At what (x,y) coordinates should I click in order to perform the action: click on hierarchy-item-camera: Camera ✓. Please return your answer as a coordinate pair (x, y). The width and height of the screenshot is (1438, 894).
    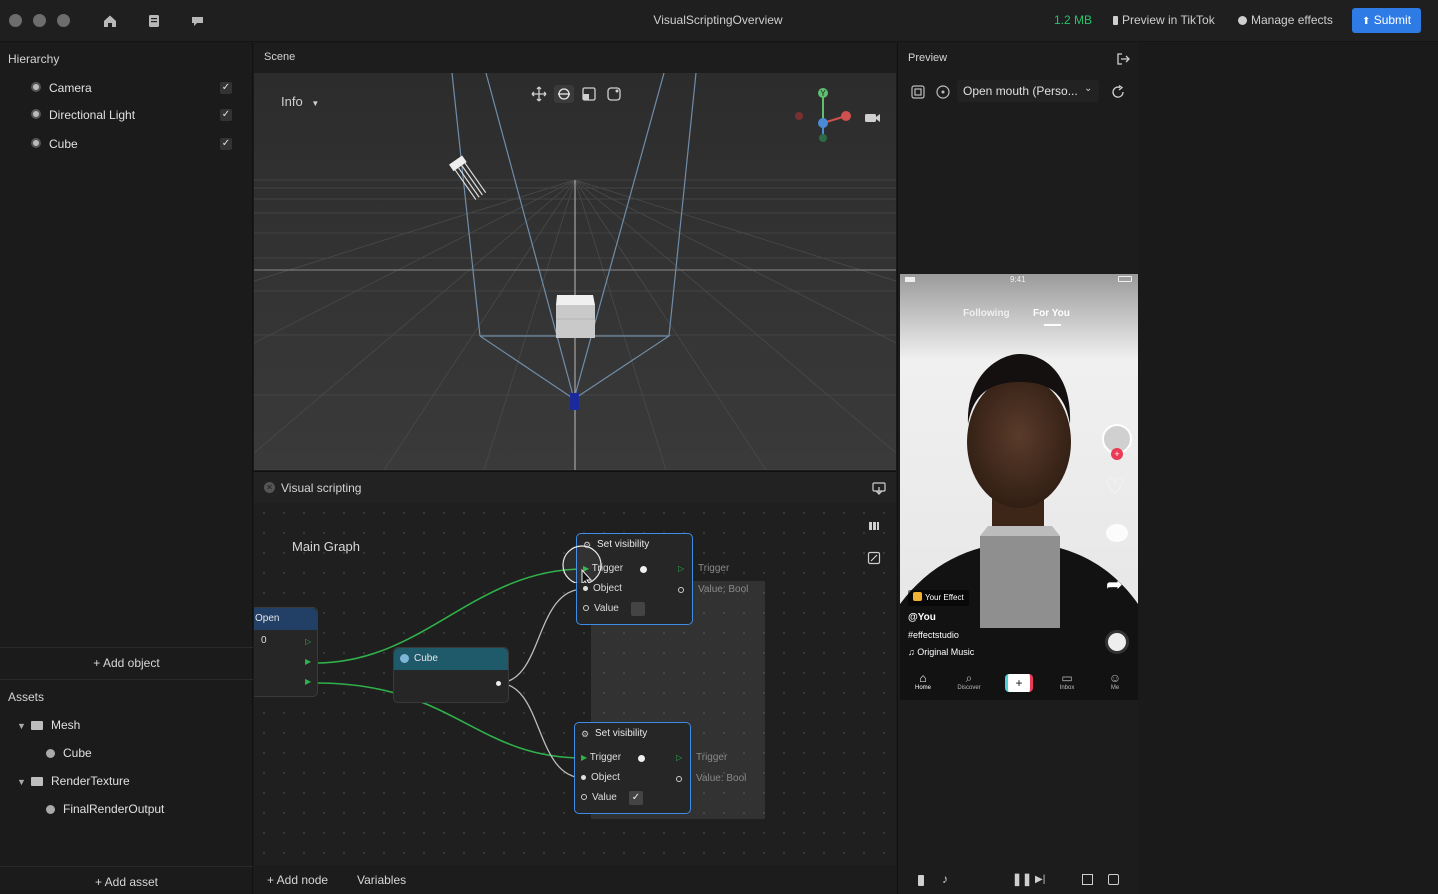
    Looking at the image, I should click on (126, 88).